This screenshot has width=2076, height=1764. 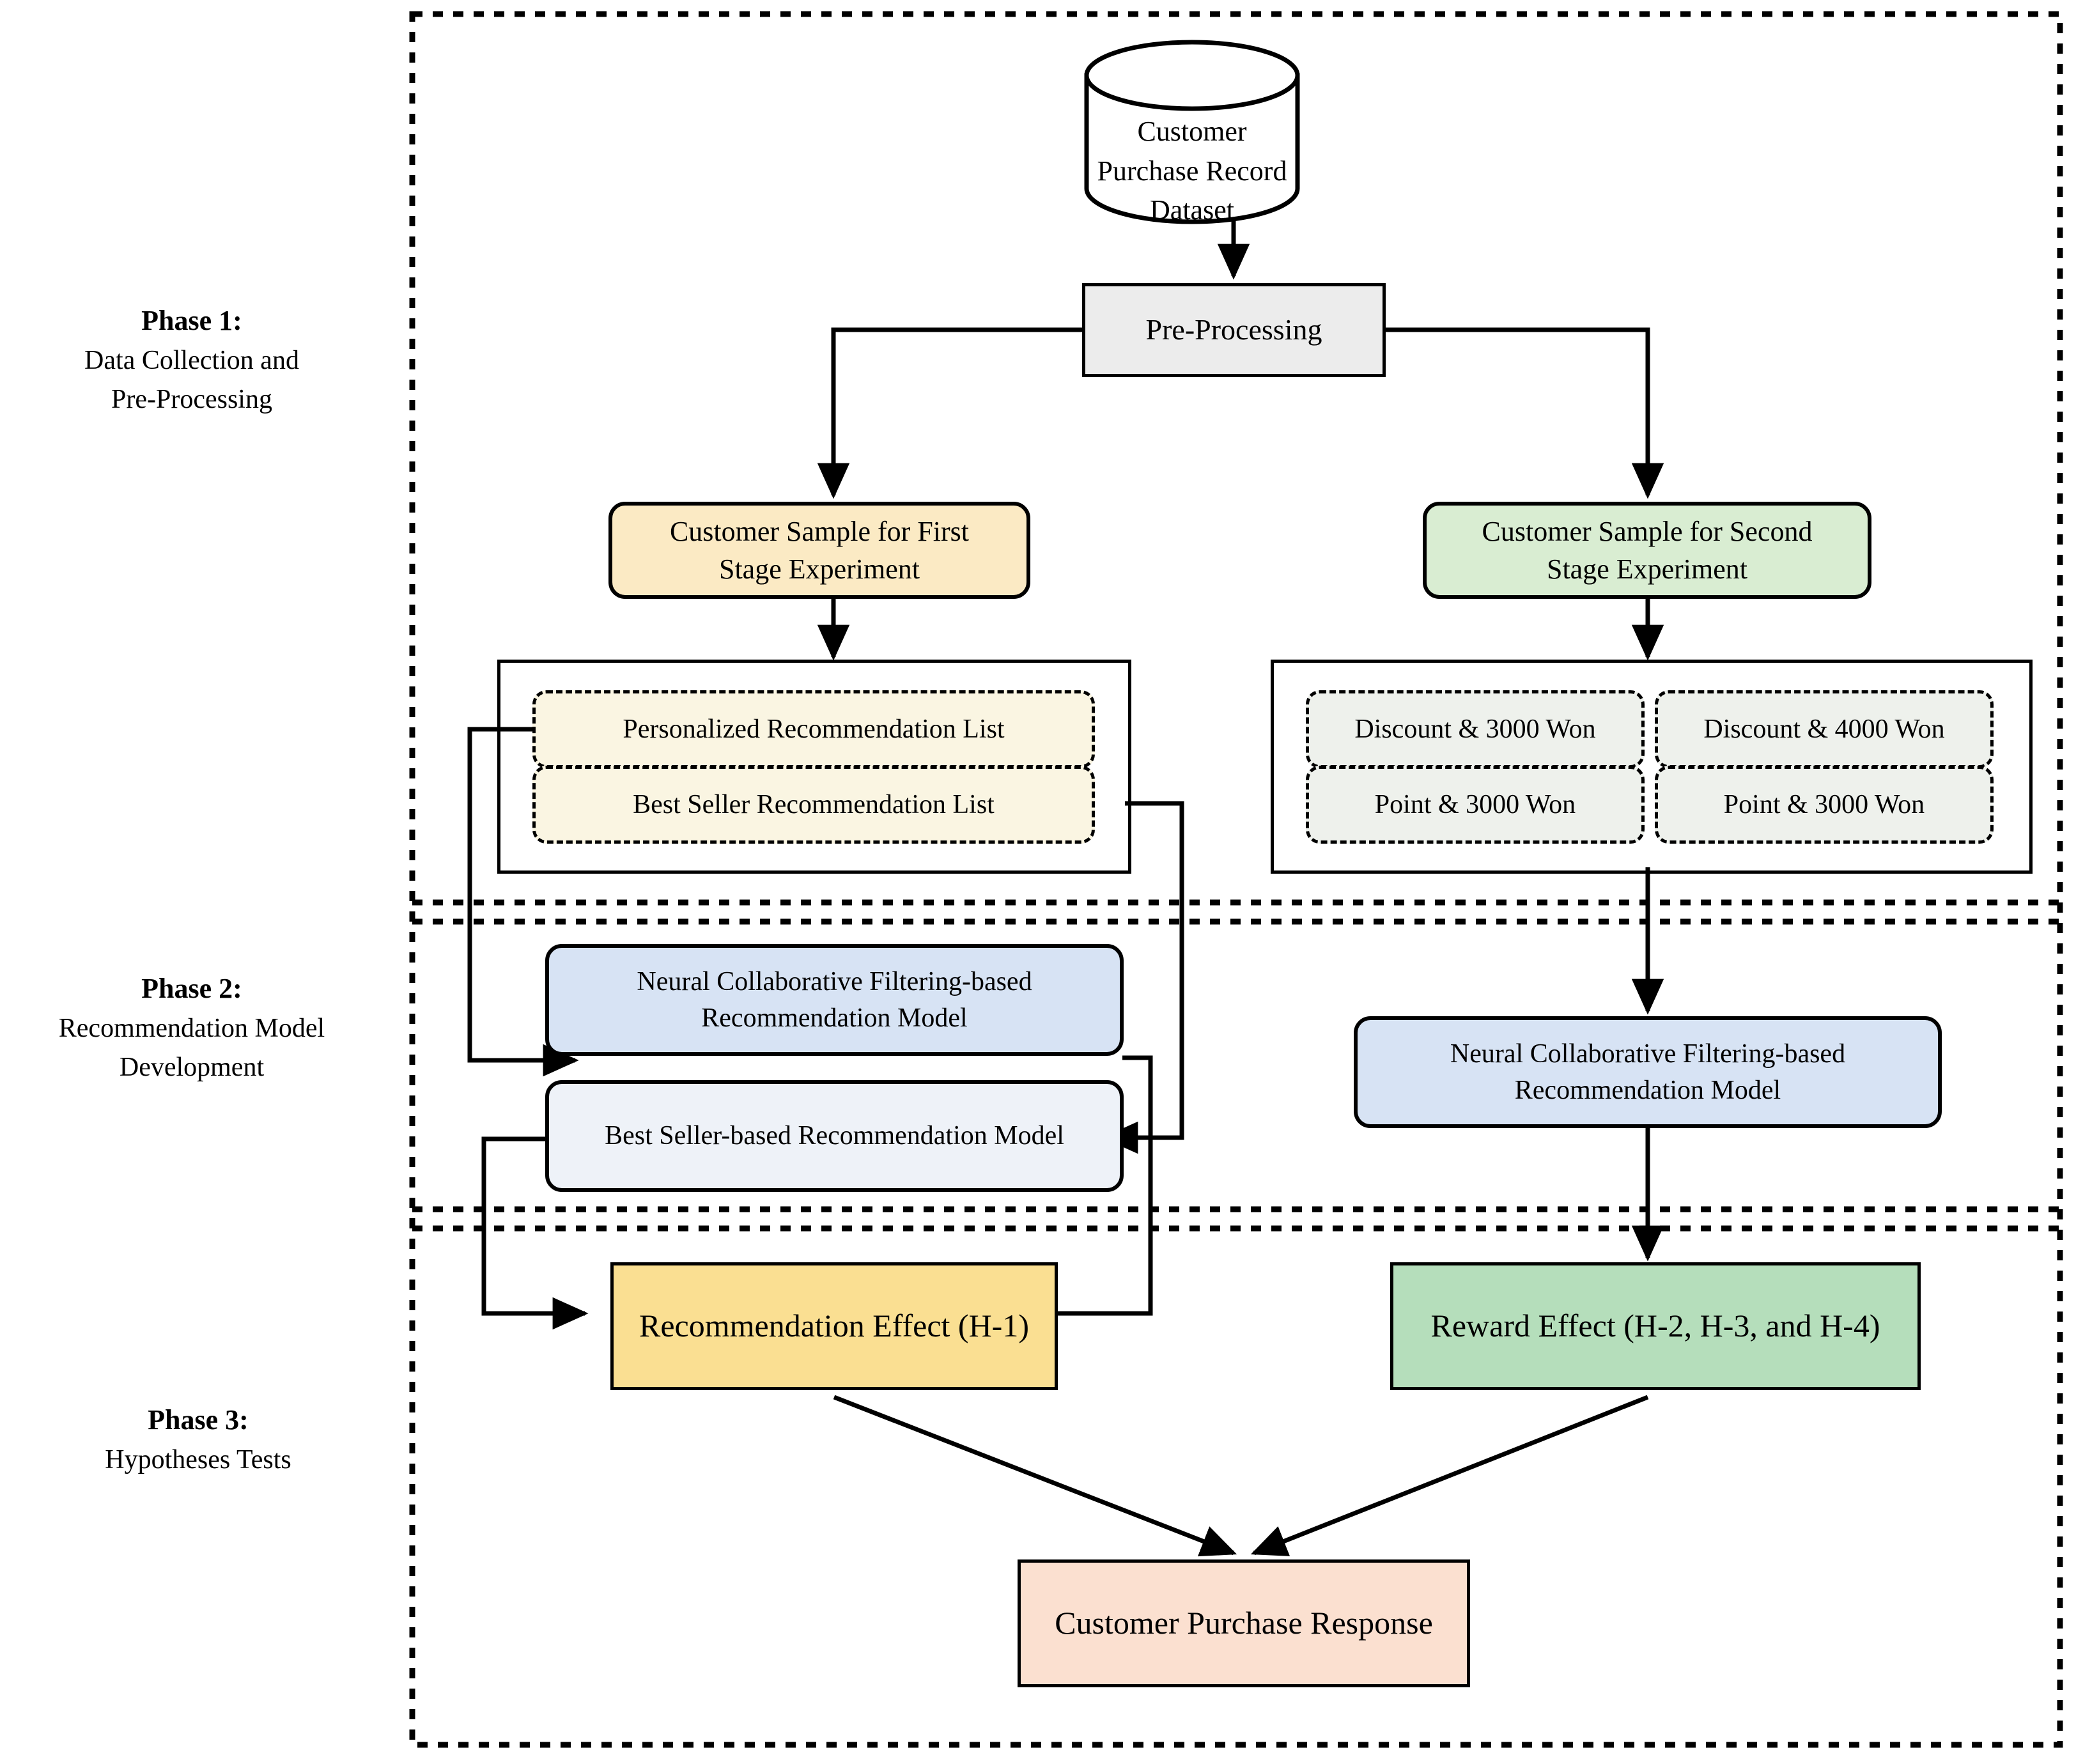 I want to click on reward-condition-point-3000-b-label: Point & 3000 Won, so click(x=1824, y=804).